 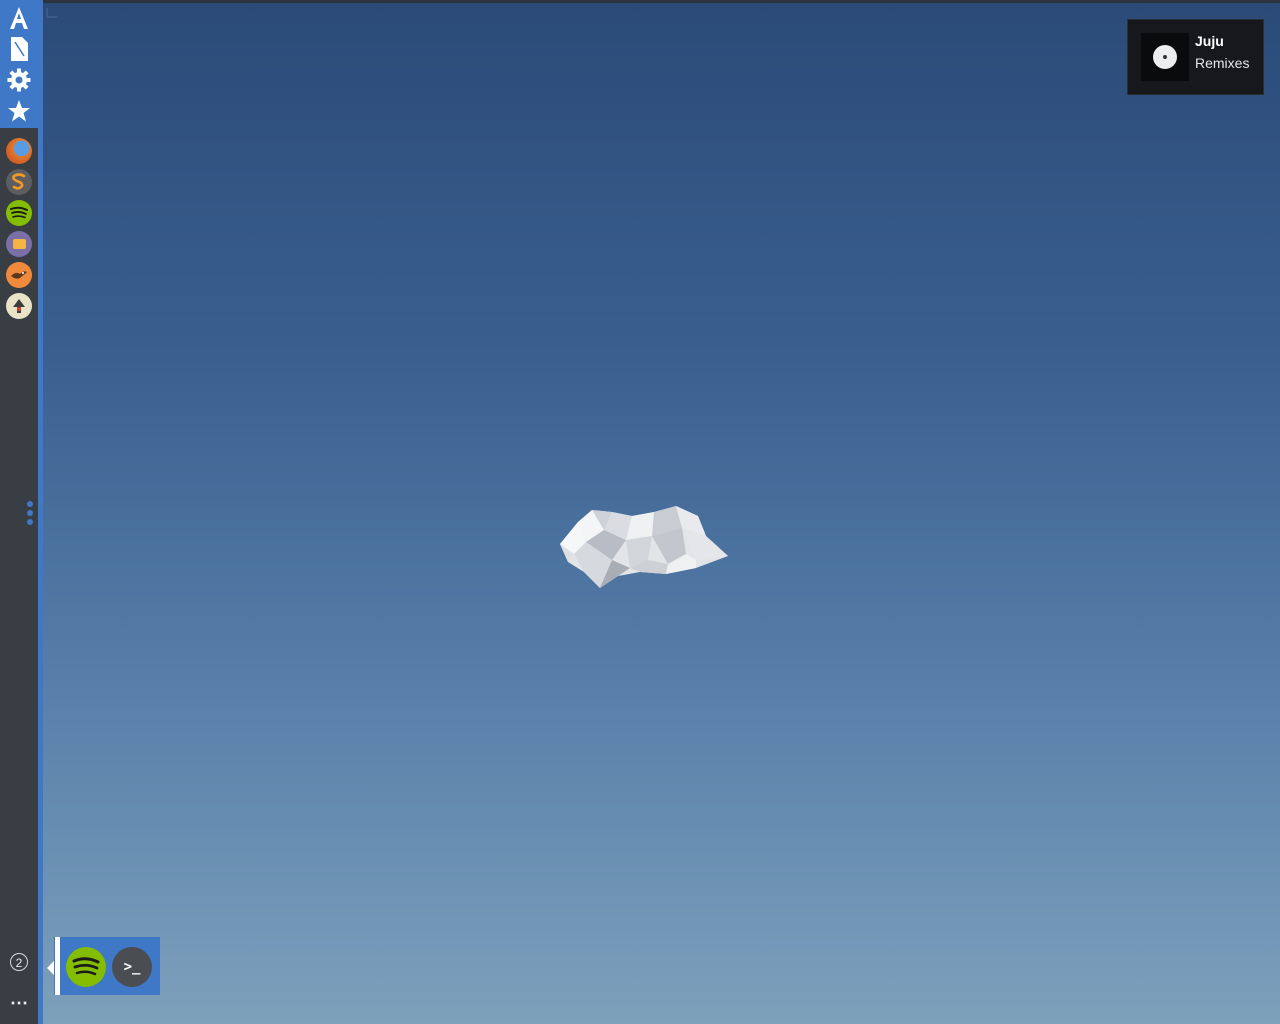 I want to click on album-art-icon, so click(x=1165, y=57).